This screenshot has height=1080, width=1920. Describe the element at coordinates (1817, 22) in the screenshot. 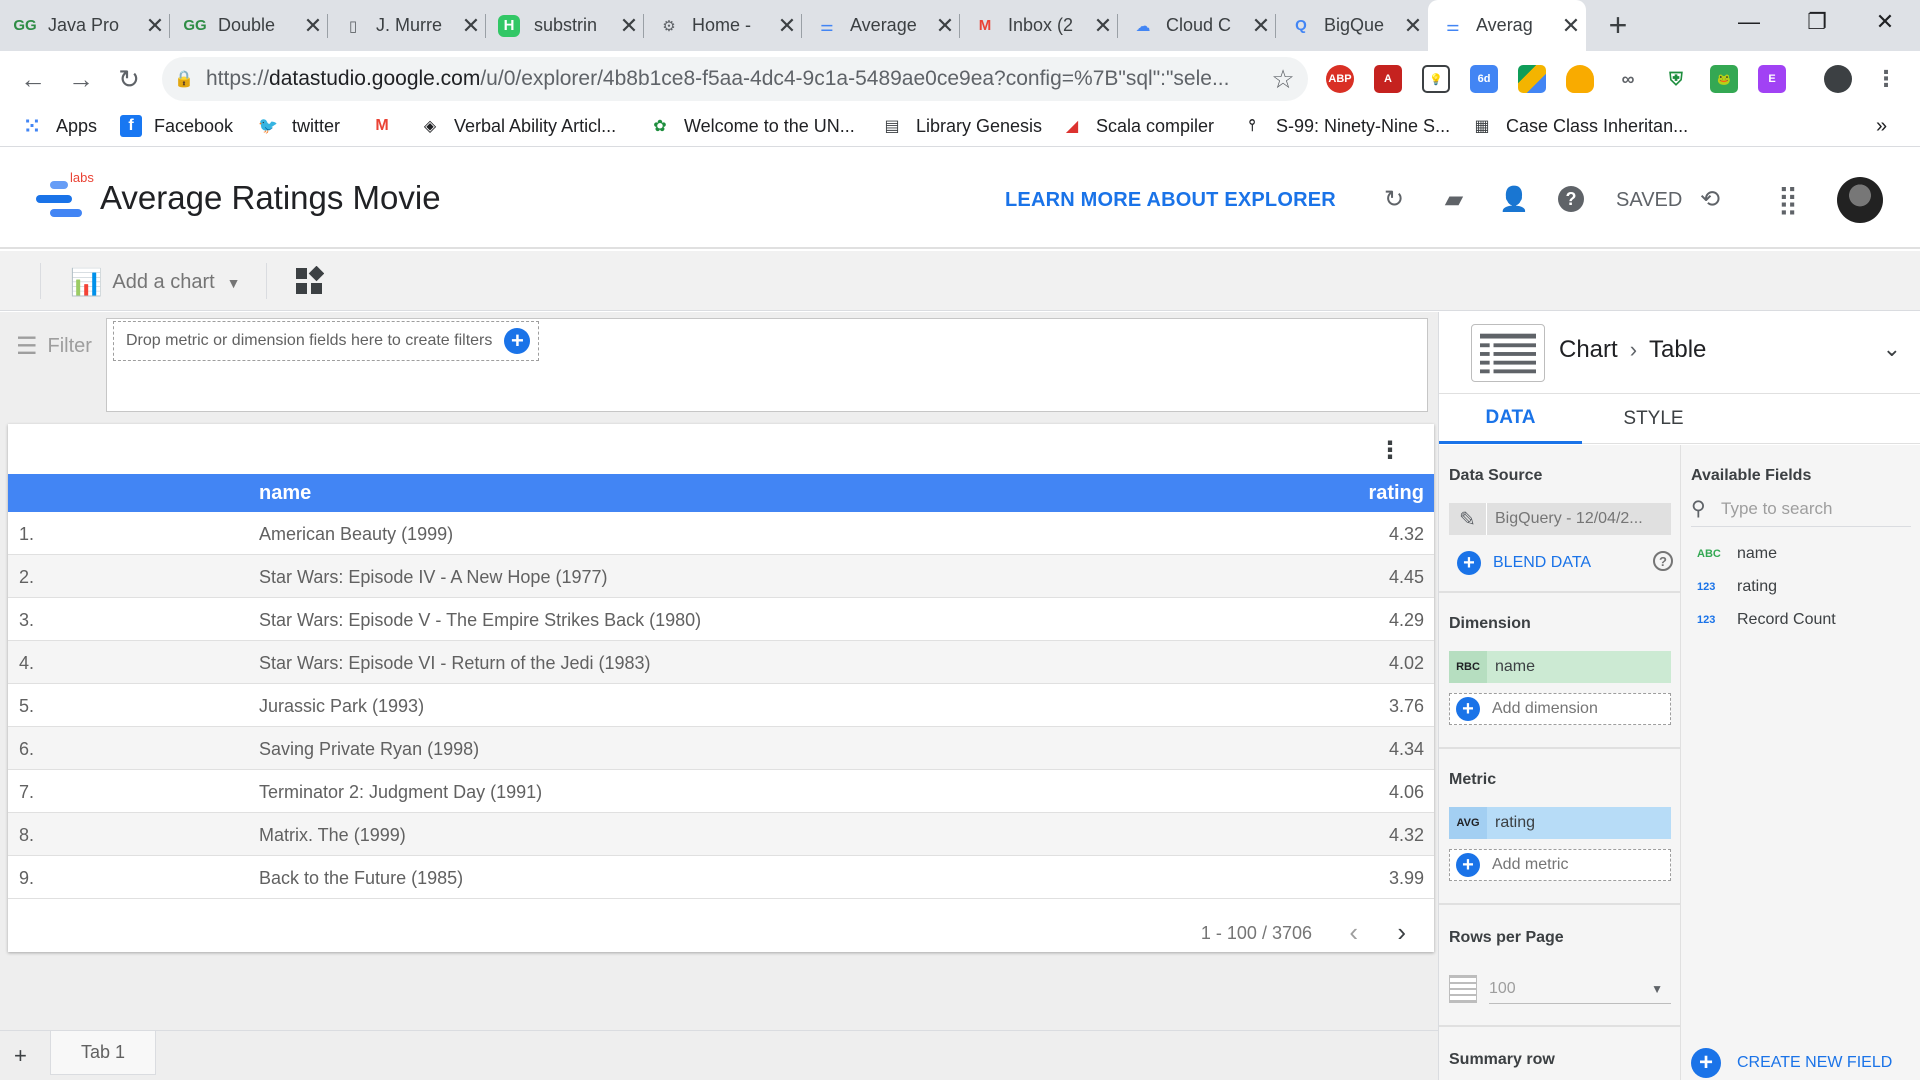

I see `restore-button: ❐` at that location.